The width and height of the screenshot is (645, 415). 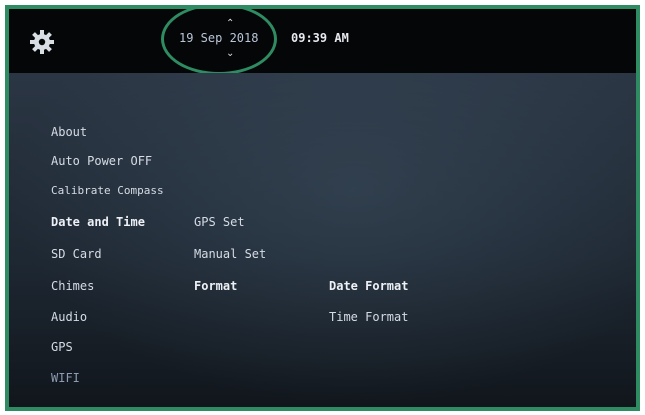 I want to click on menu-item-audio: Audio, so click(x=69, y=317).